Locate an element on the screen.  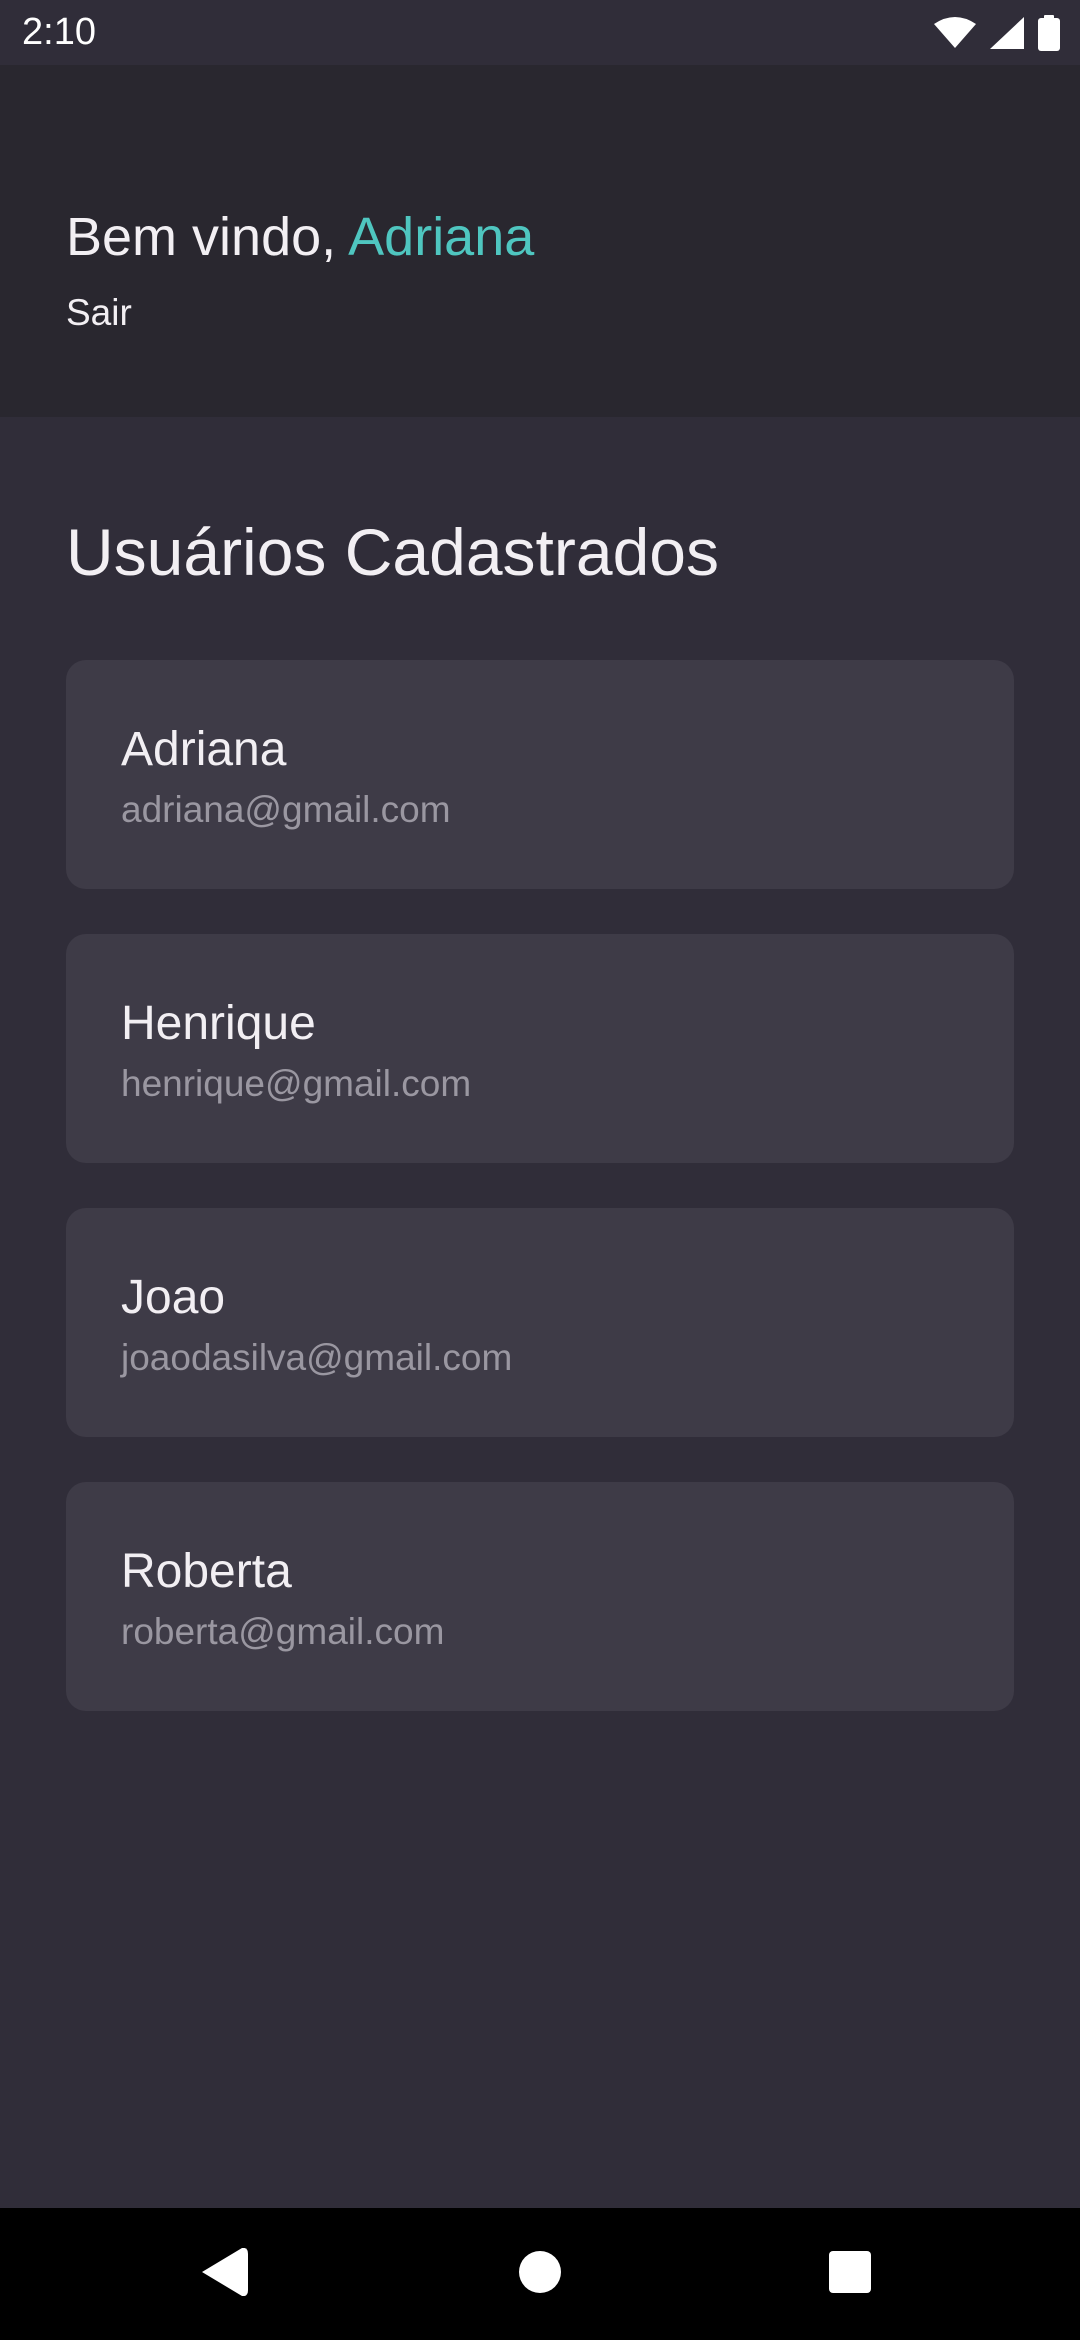
status-icons is located at coordinates (997, 33).